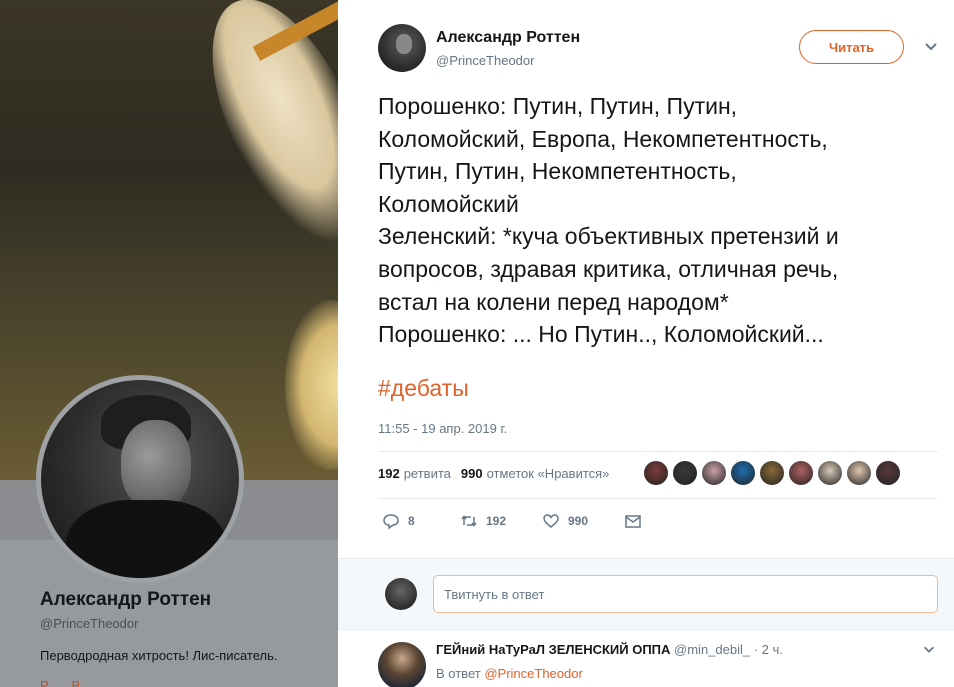 This screenshot has height=687, width=954. What do you see at coordinates (768, 649) in the screenshot?
I see `reply-time: · 2 ч.` at bounding box center [768, 649].